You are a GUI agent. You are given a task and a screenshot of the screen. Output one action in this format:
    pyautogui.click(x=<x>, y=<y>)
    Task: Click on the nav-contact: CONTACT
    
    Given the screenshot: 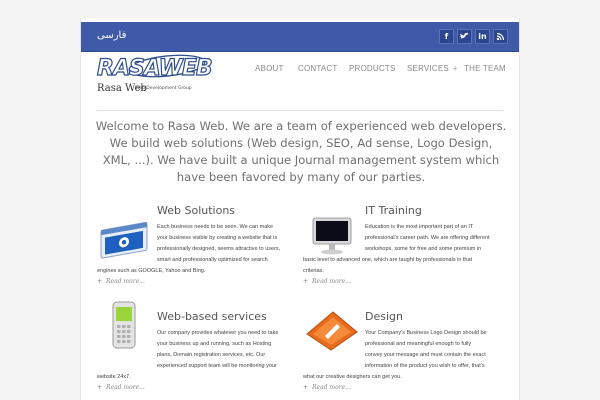 What is the action you would take?
    pyautogui.click(x=317, y=68)
    